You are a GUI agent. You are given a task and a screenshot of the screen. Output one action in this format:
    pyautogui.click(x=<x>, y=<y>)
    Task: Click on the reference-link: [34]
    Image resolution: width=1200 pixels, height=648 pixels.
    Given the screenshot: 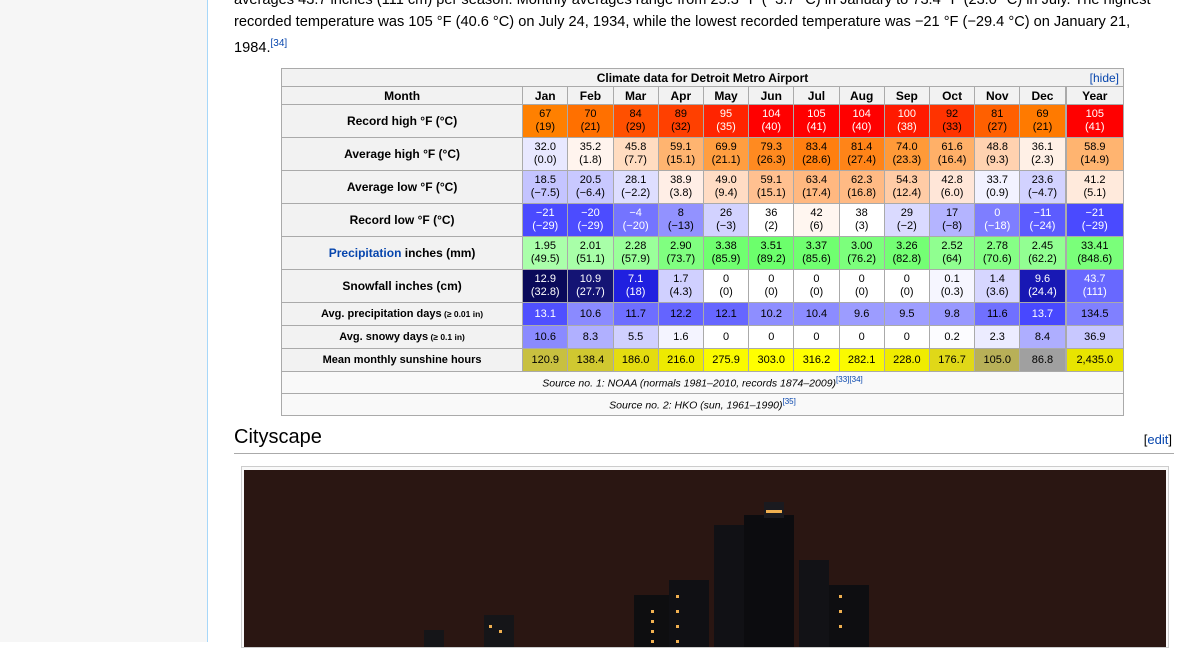 What is the action you would take?
    pyautogui.click(x=279, y=43)
    